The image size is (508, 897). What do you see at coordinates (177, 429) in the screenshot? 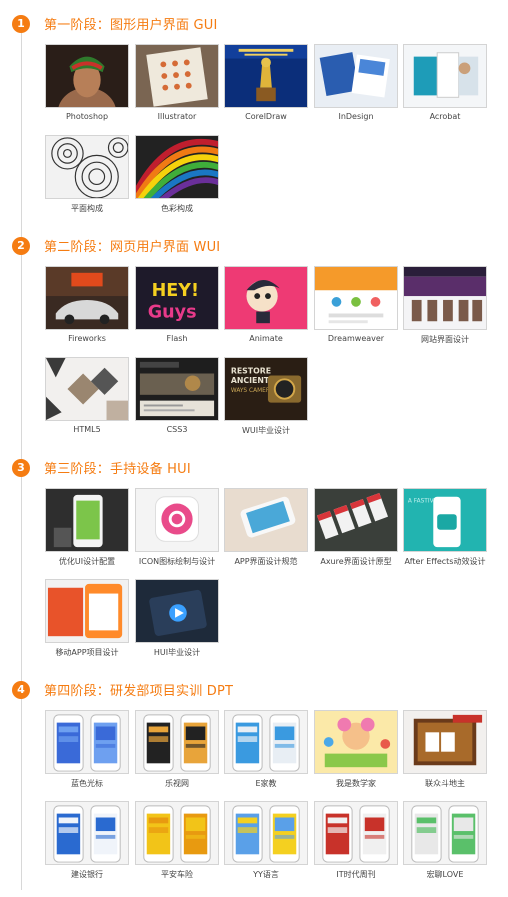
I see `course-label: CSS3` at bounding box center [177, 429].